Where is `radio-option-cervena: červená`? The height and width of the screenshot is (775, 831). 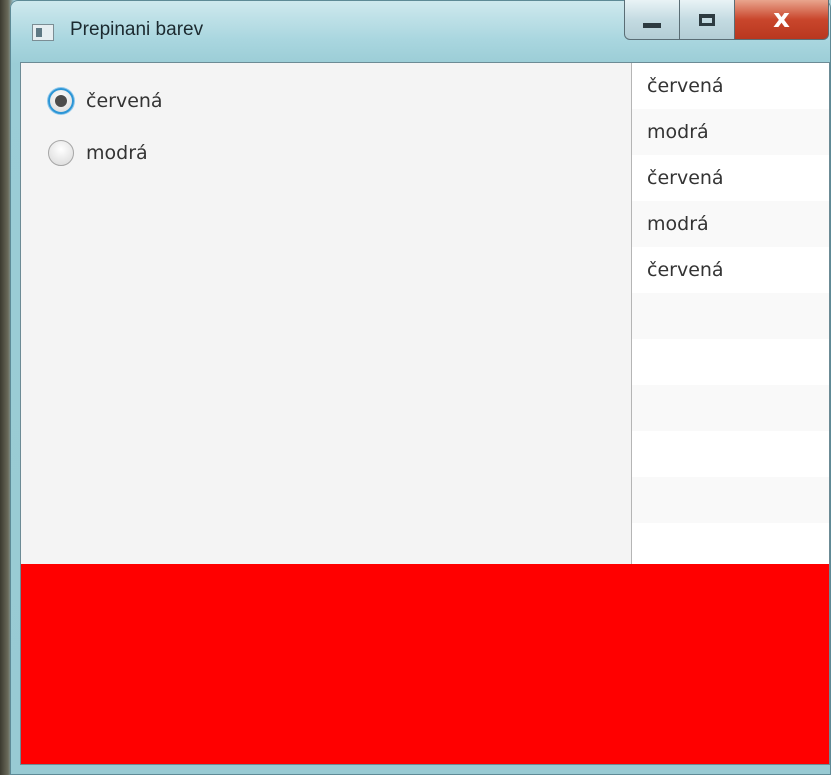 radio-option-cervena: červená is located at coordinates (105, 101).